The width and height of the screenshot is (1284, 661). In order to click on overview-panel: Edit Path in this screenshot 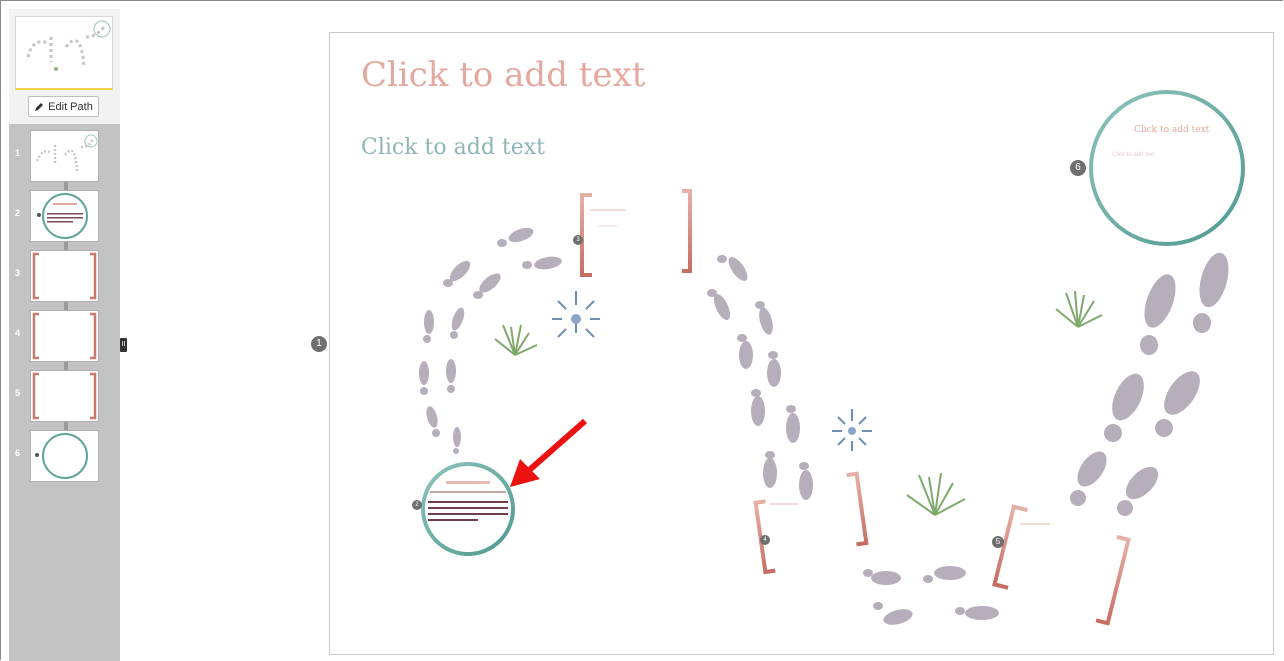, I will do `click(64, 66)`.